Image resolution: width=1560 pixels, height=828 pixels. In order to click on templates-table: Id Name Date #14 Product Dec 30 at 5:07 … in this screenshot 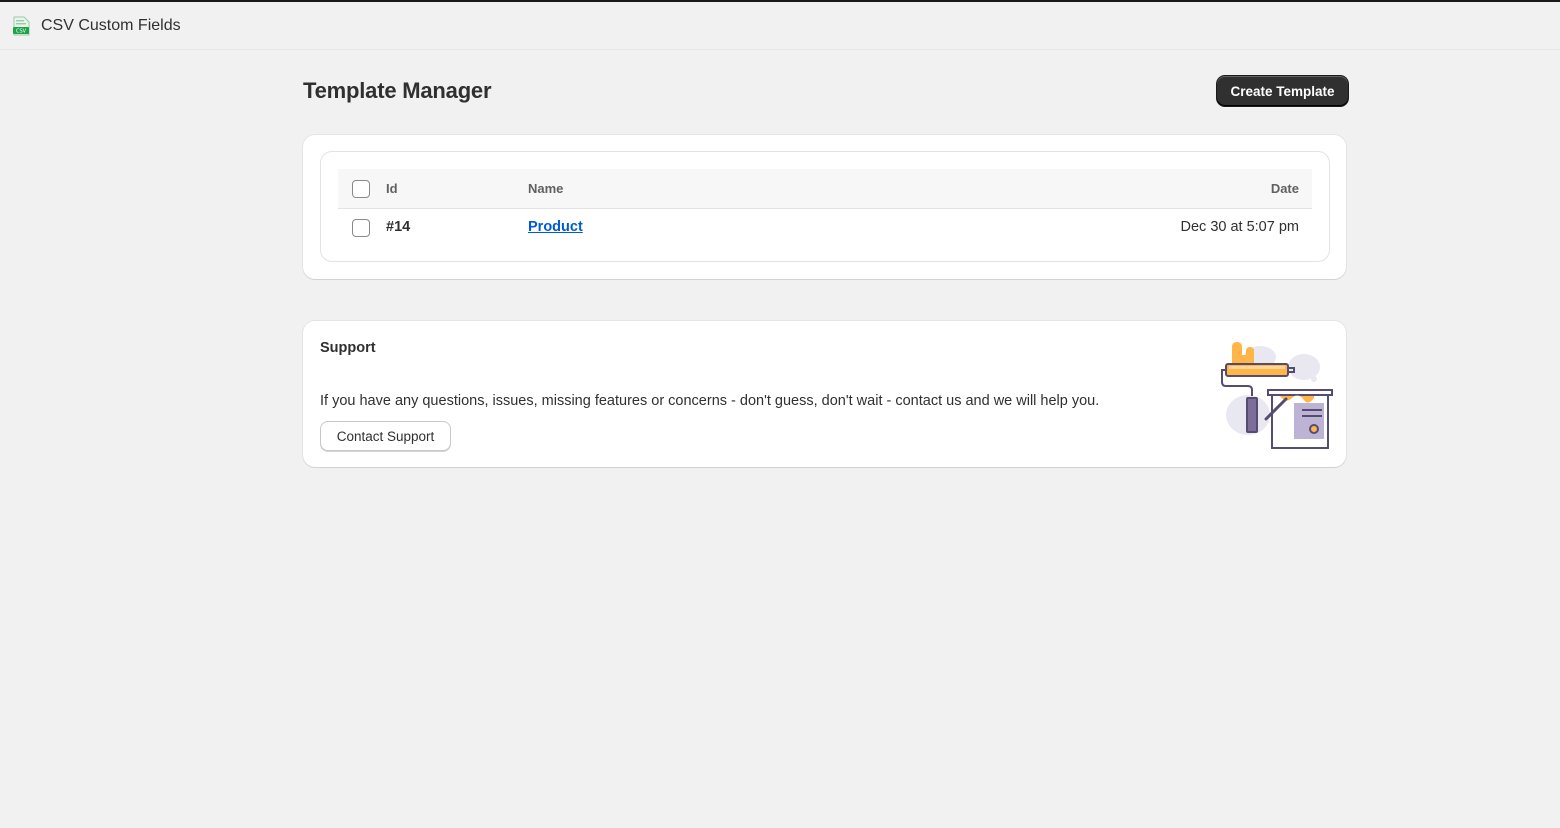, I will do `click(825, 206)`.